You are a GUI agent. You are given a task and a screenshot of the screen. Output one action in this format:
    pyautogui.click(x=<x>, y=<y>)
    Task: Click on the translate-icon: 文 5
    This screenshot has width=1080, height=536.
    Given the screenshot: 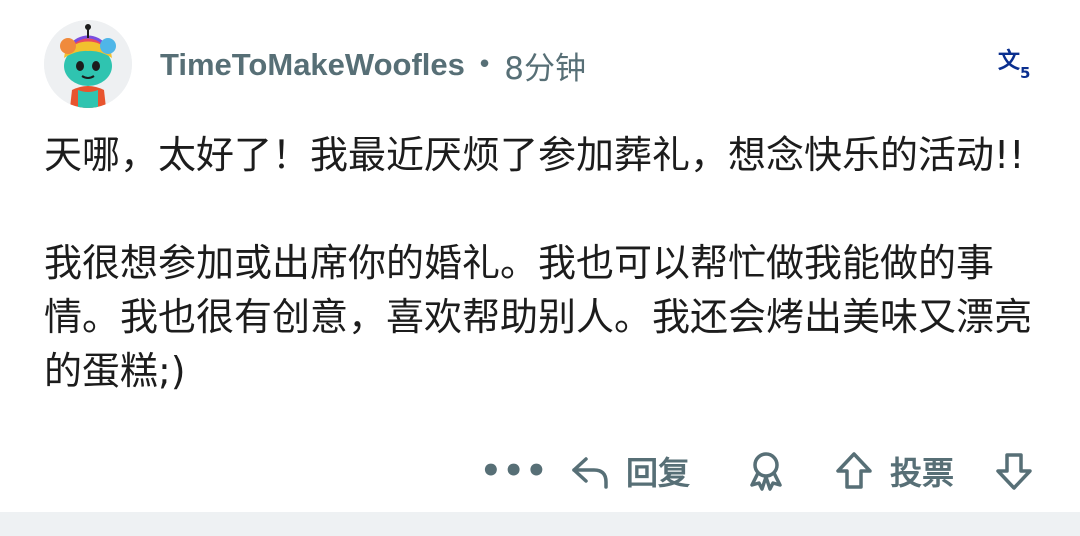 What is the action you would take?
    pyautogui.click(x=1014, y=65)
    